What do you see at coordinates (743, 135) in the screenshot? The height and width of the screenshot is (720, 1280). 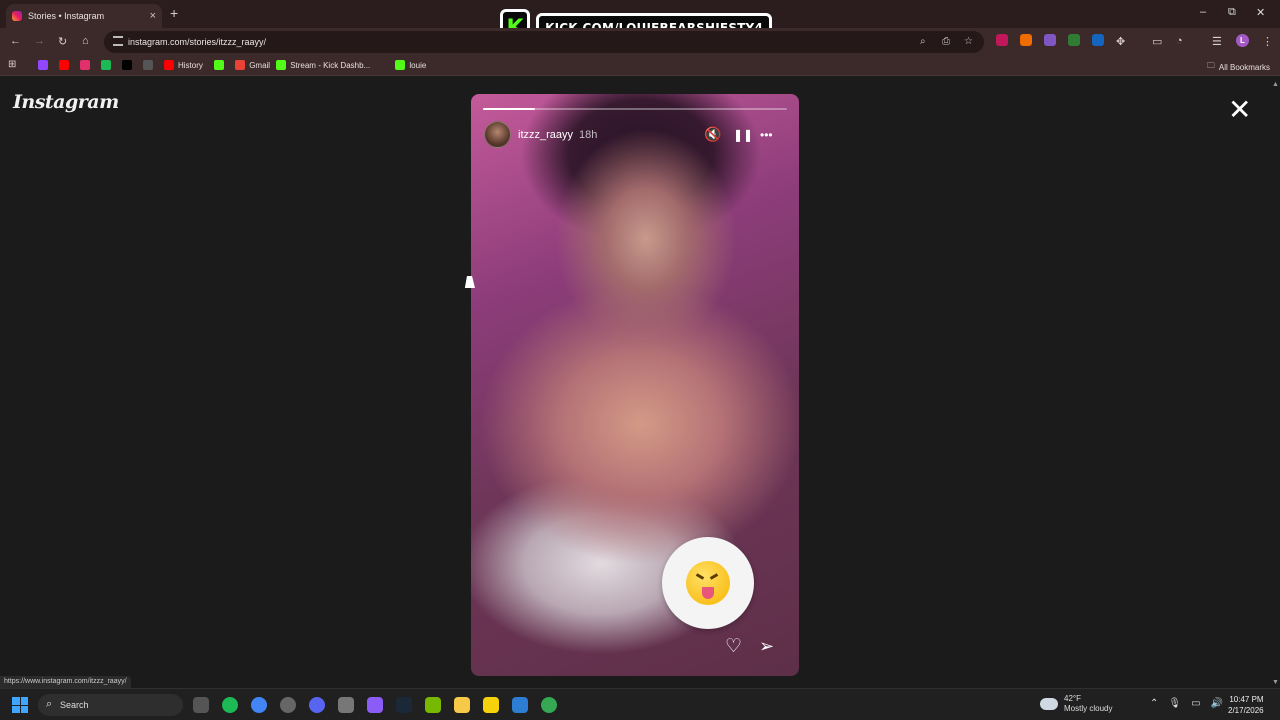 I see `pause-icon: ❚❚` at bounding box center [743, 135].